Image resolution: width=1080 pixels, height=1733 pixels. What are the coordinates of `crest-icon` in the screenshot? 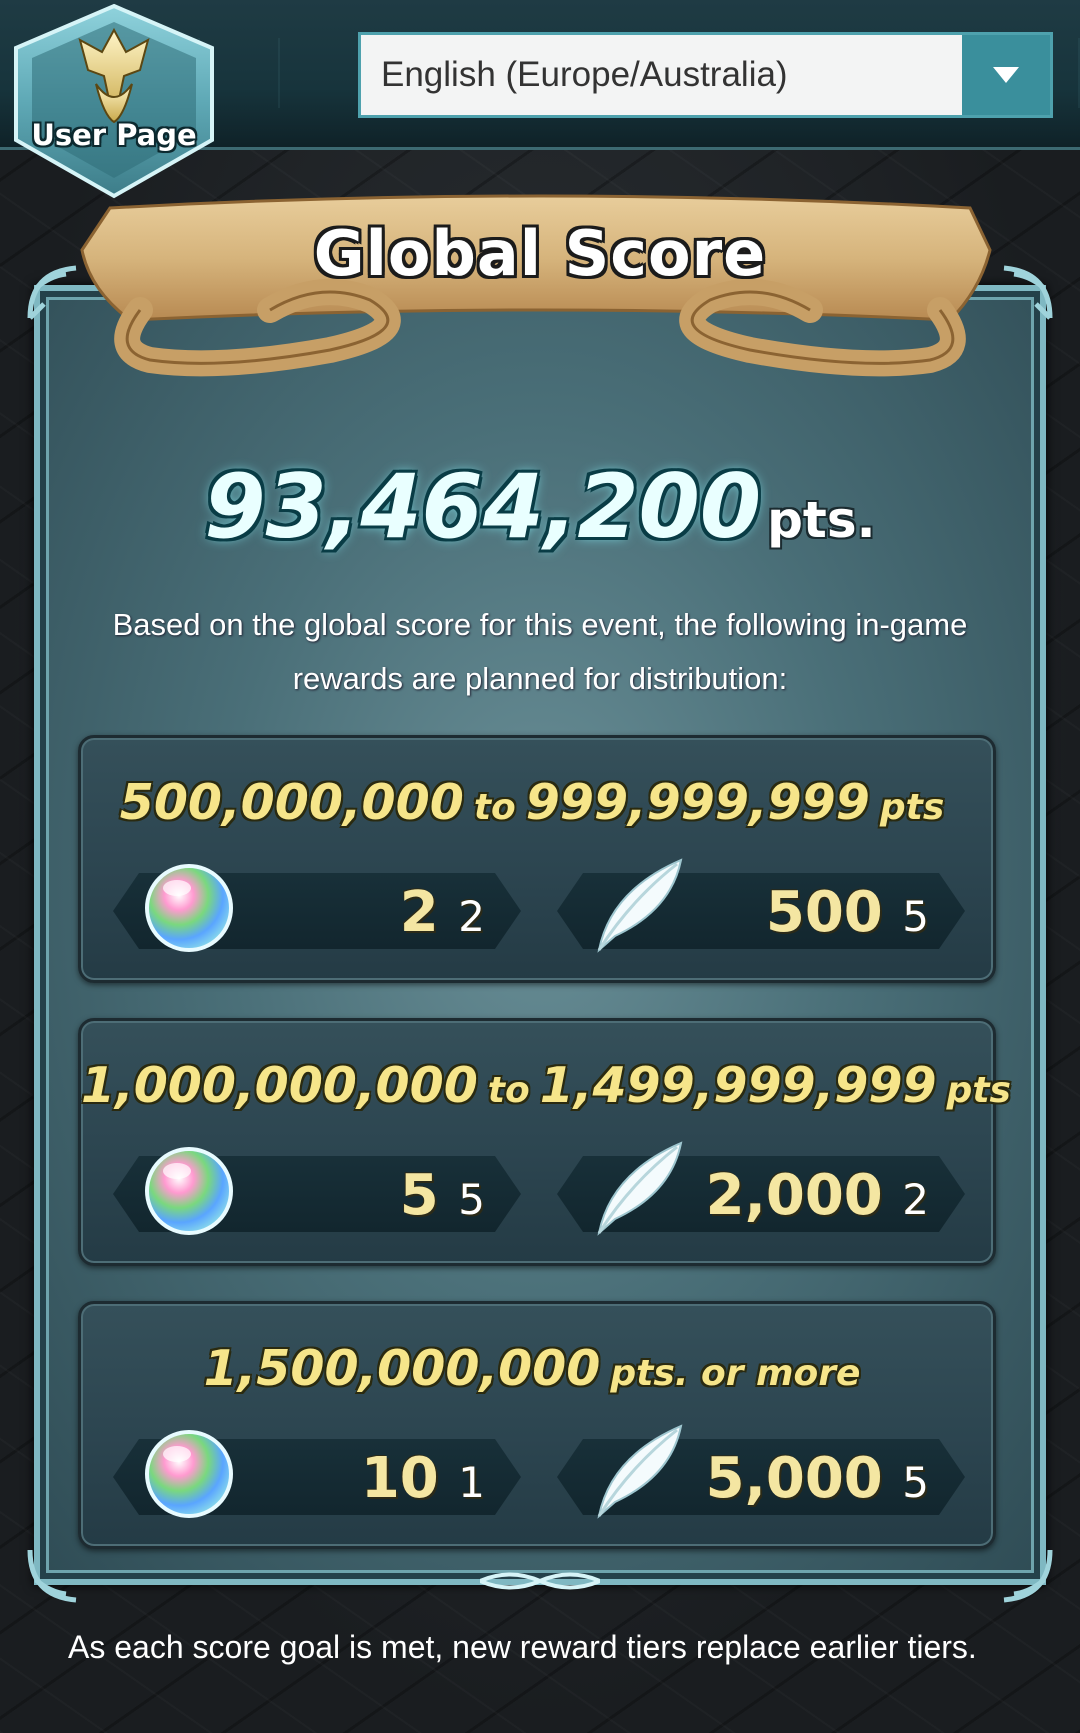 It's located at (114, 101).